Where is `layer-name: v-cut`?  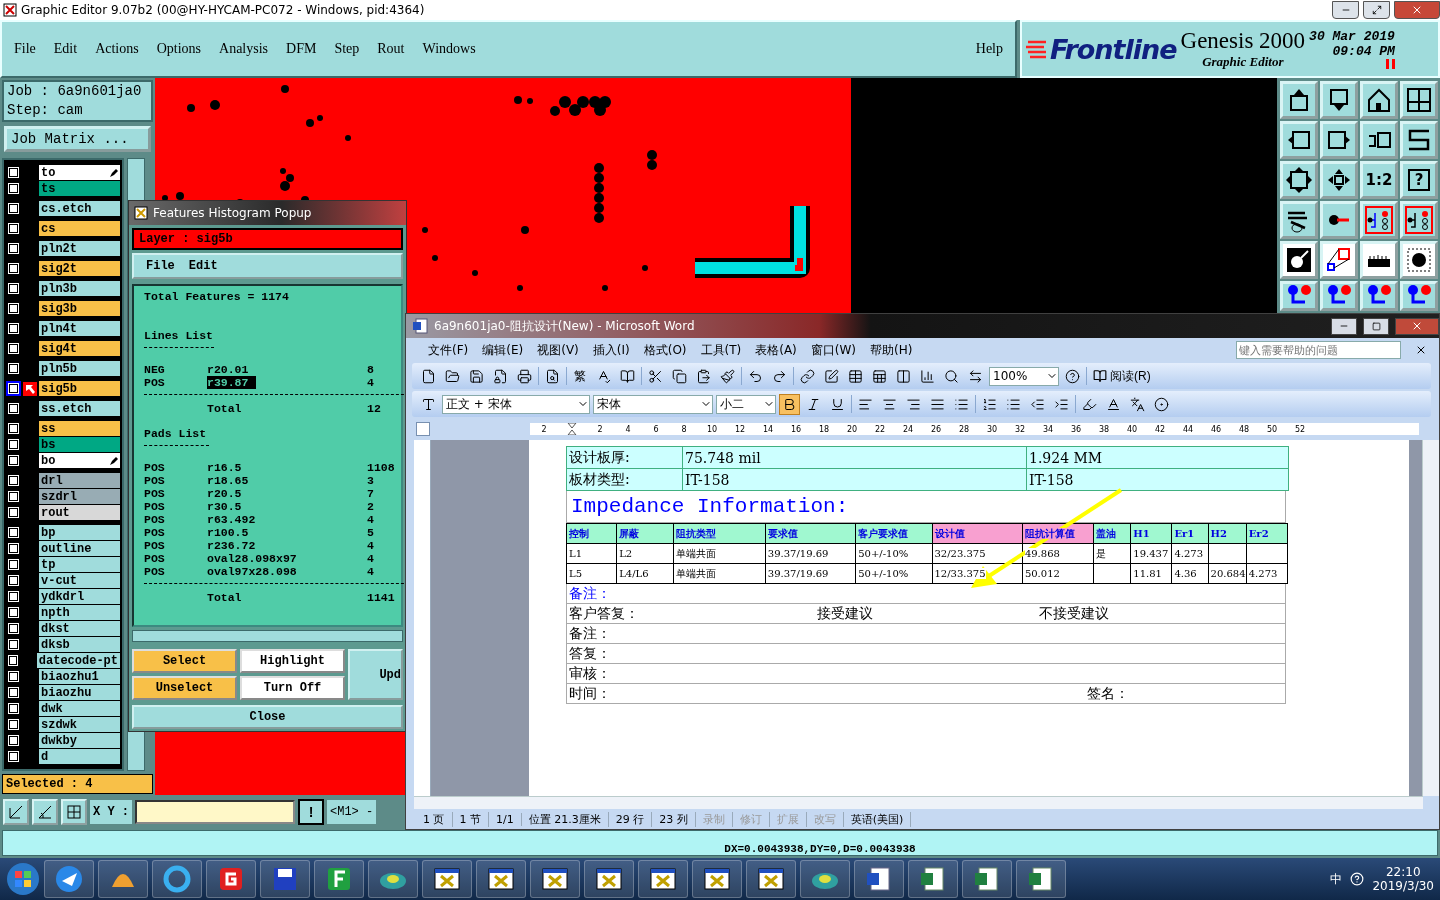
layer-name: v-cut is located at coordinates (79, 580).